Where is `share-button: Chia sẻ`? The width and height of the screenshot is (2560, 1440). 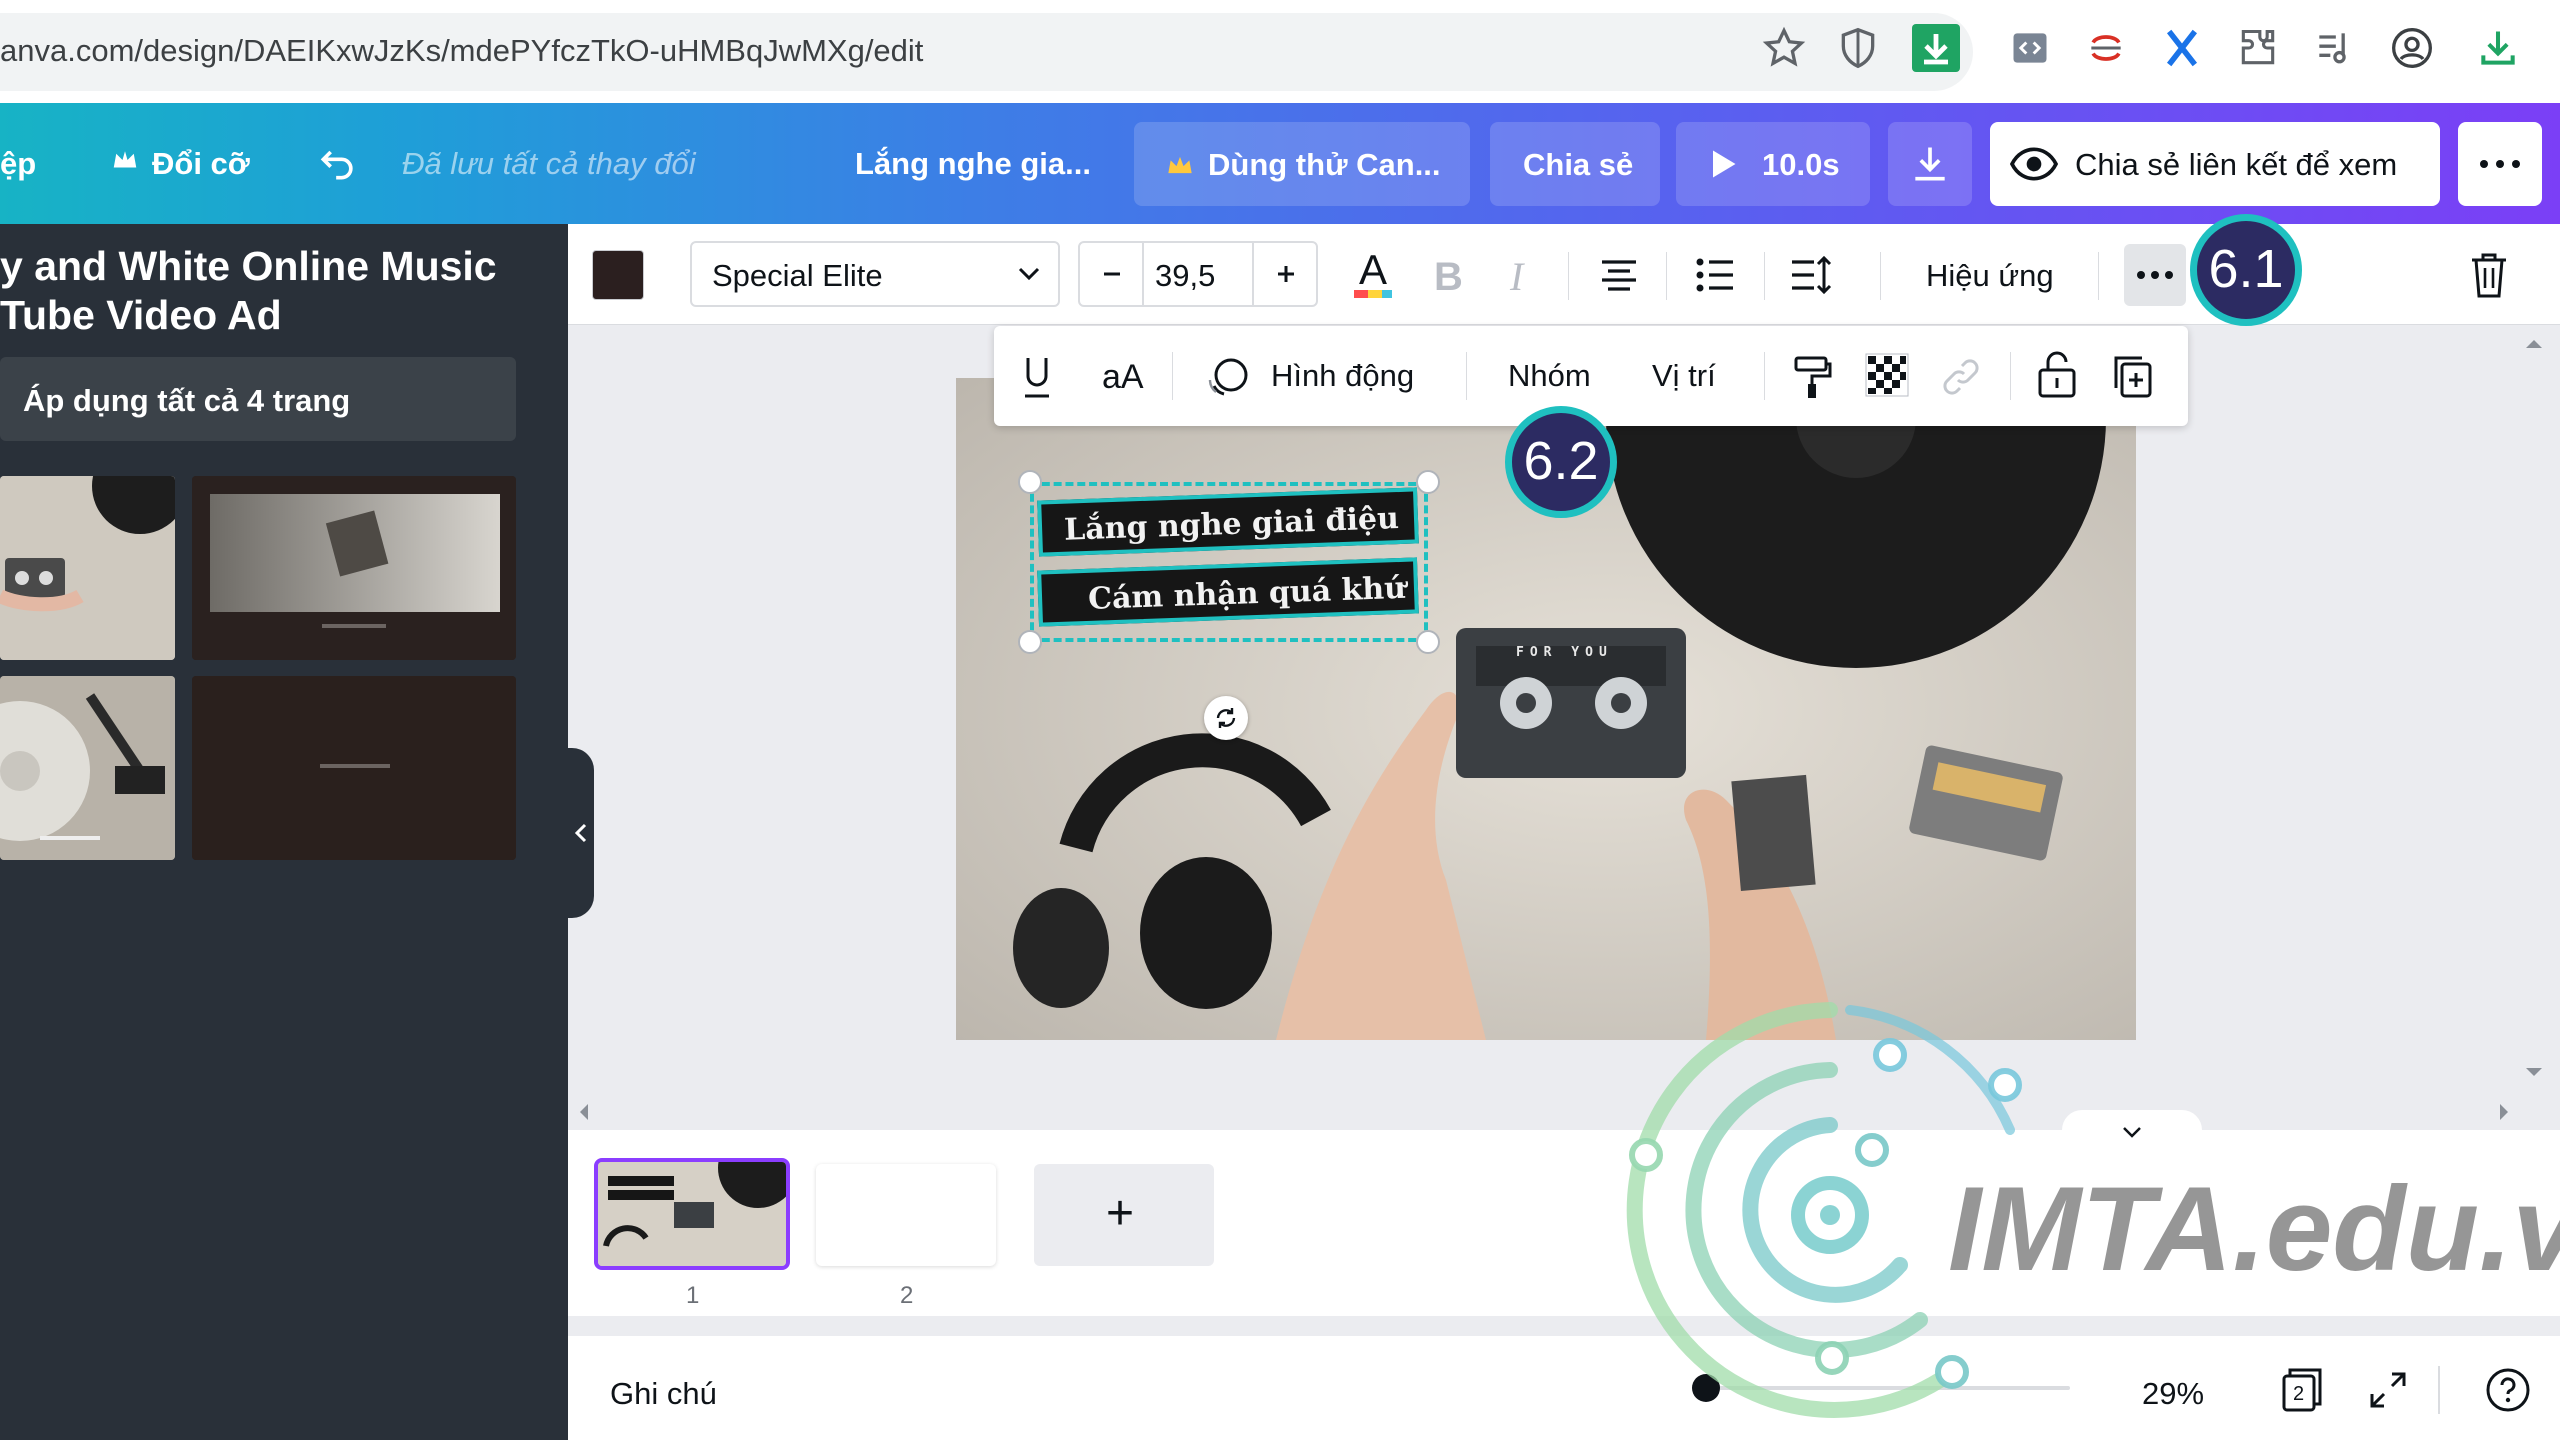 share-button: Chia sẻ is located at coordinates (1575, 164).